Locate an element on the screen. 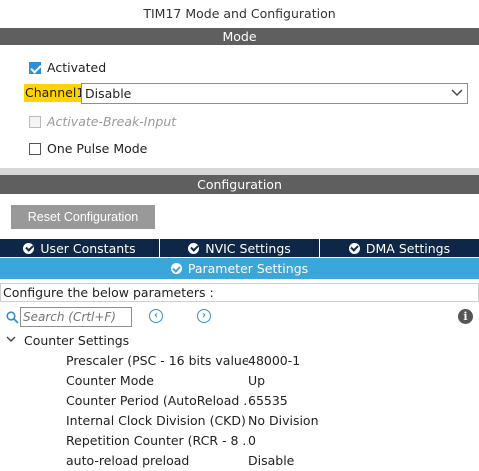 The height and width of the screenshot is (471, 479). param-value: Up is located at coordinates (256, 383).